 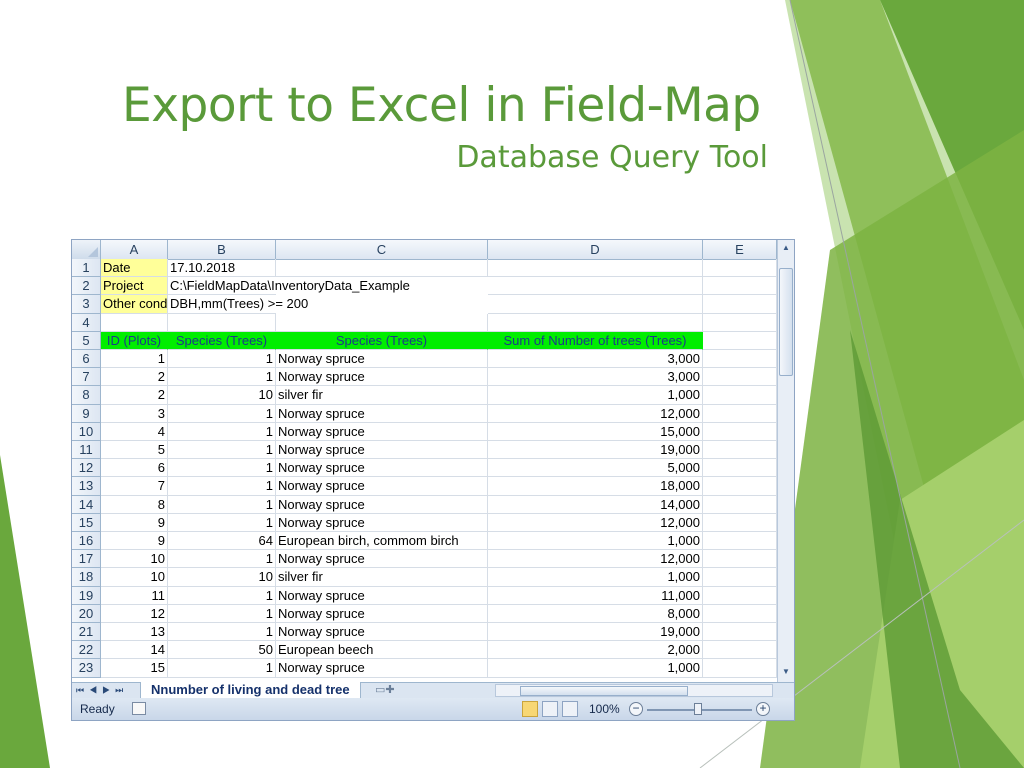 What do you see at coordinates (222, 650) in the screenshot?
I see `cell-species-code: 50` at bounding box center [222, 650].